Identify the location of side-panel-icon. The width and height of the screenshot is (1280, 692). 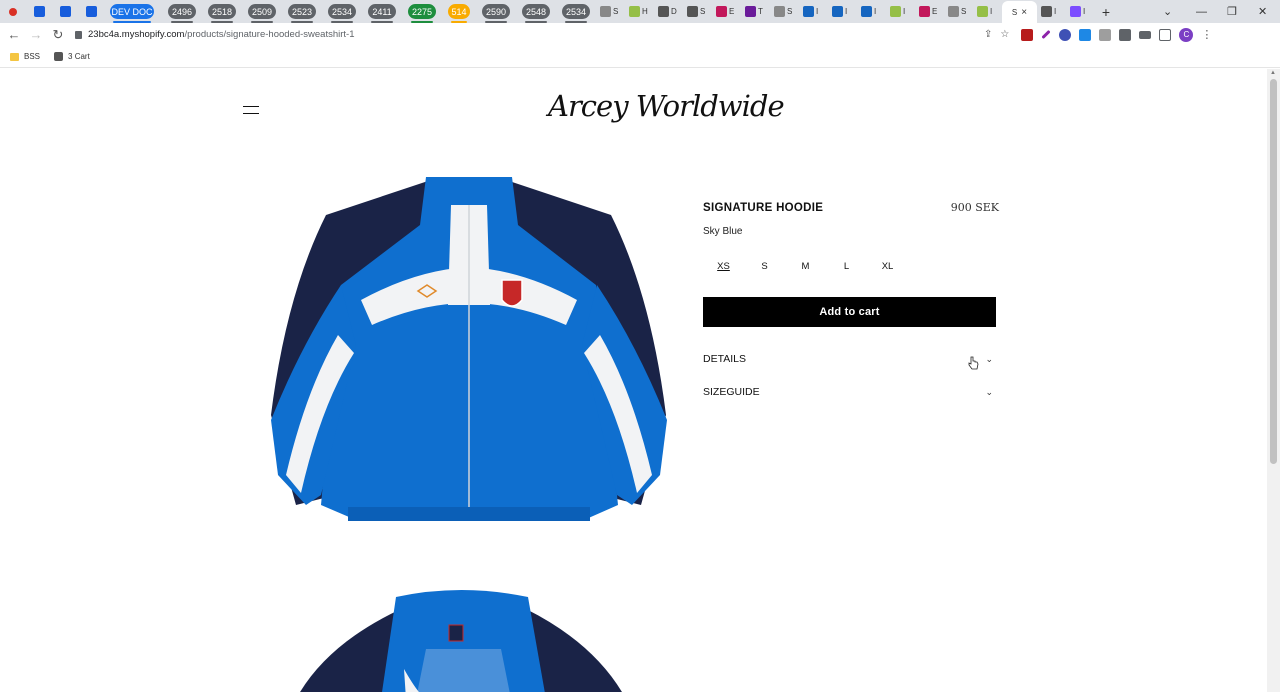
(1165, 34).